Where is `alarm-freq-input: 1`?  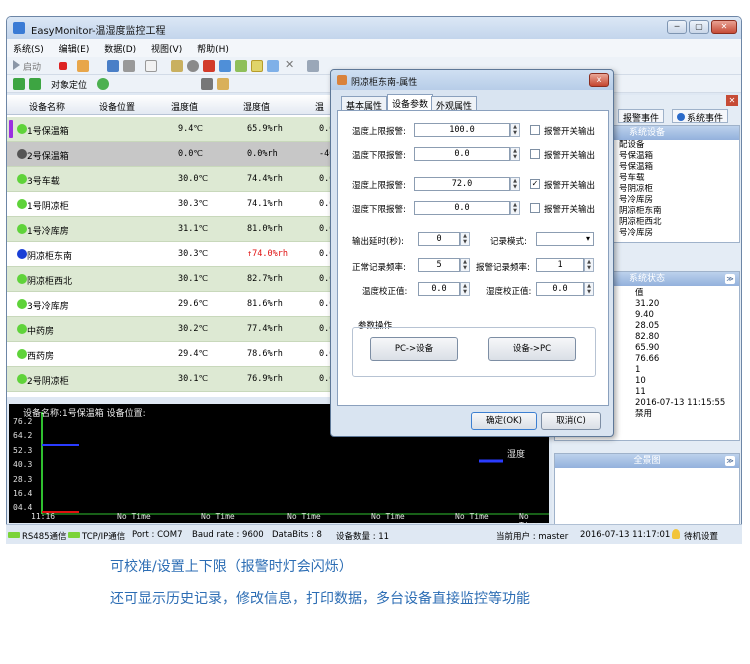 alarm-freq-input: 1 is located at coordinates (560, 265).